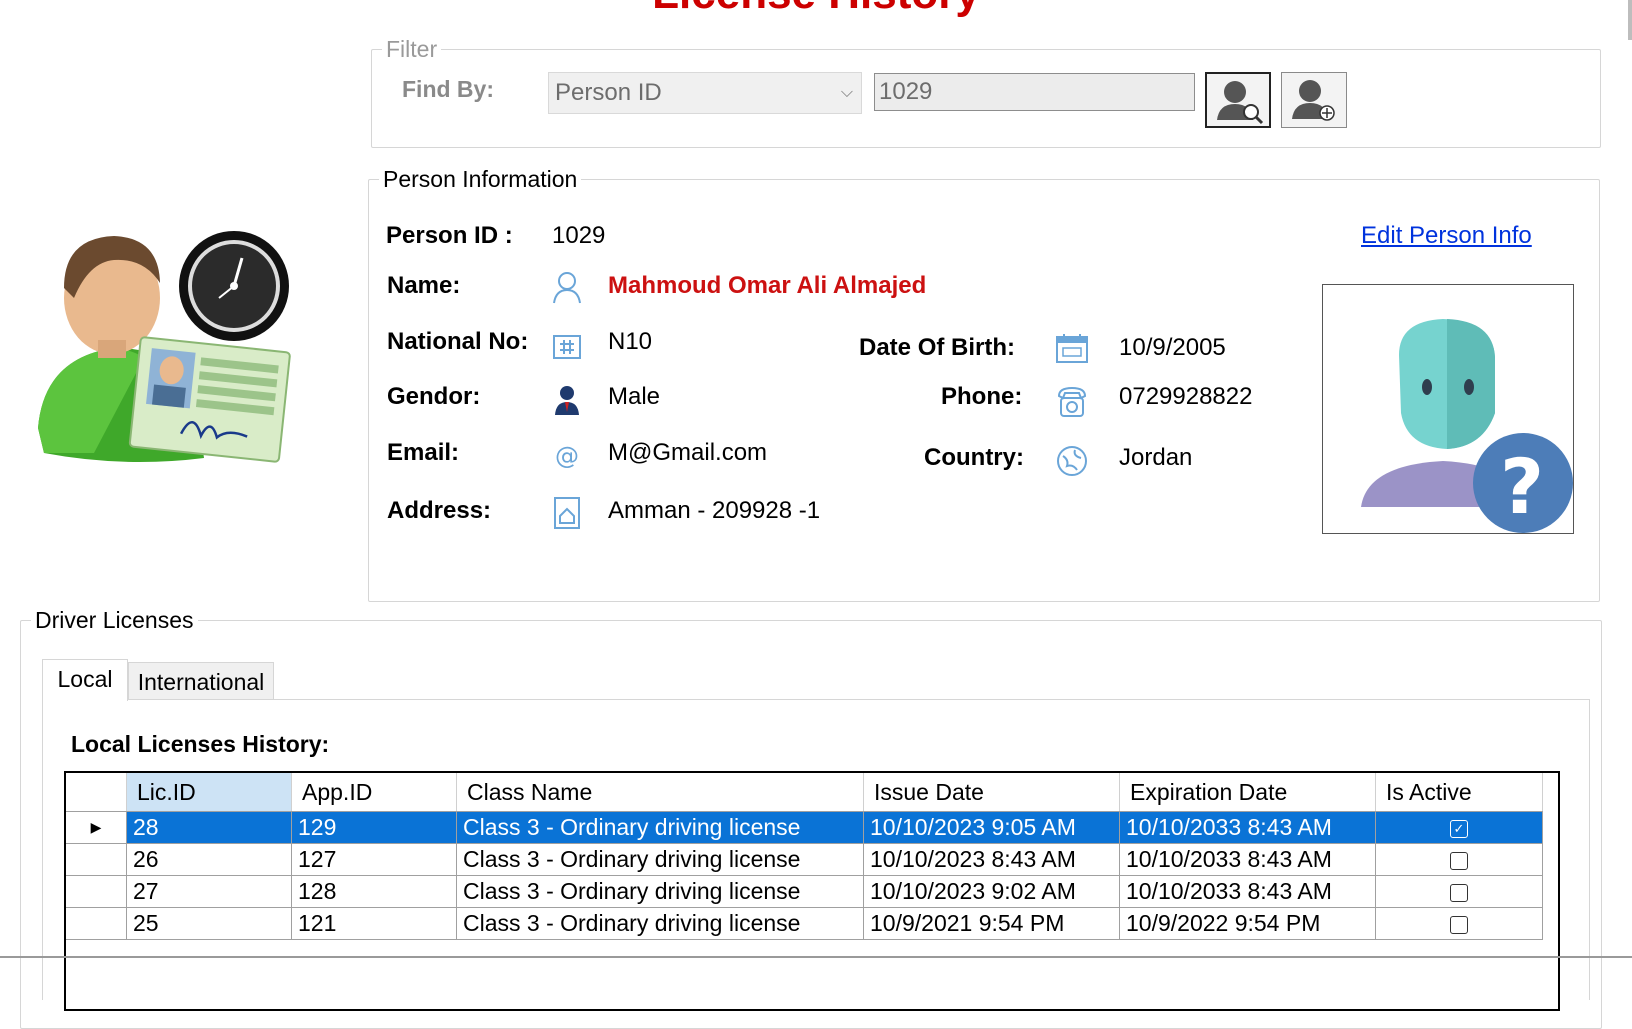 This screenshot has width=1632, height=1029. Describe the element at coordinates (991, 792) in the screenshot. I see `column-header: Issue Date` at that location.